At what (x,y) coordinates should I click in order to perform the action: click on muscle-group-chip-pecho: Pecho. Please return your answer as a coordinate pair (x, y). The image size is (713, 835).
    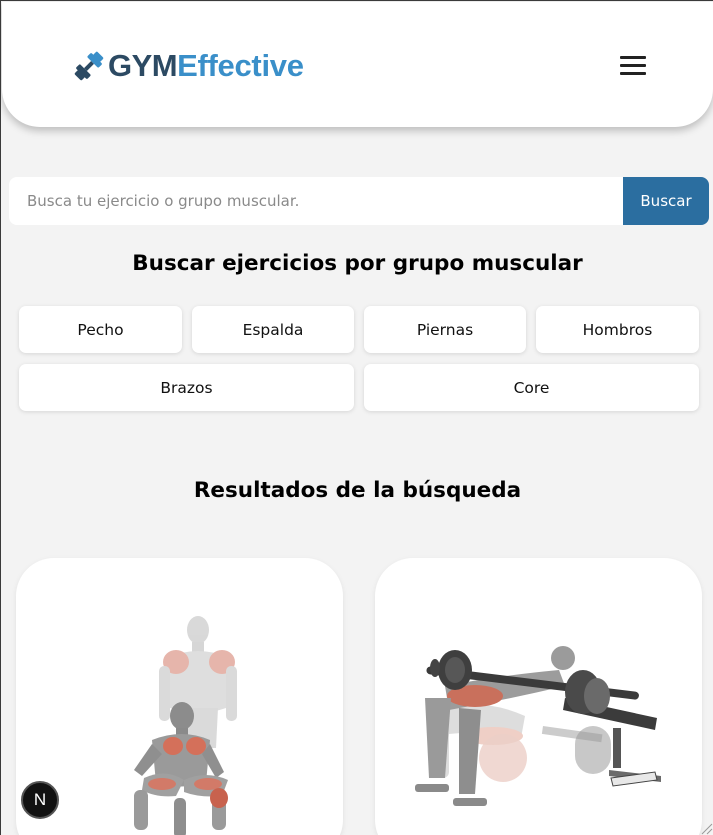
    Looking at the image, I should click on (100, 329).